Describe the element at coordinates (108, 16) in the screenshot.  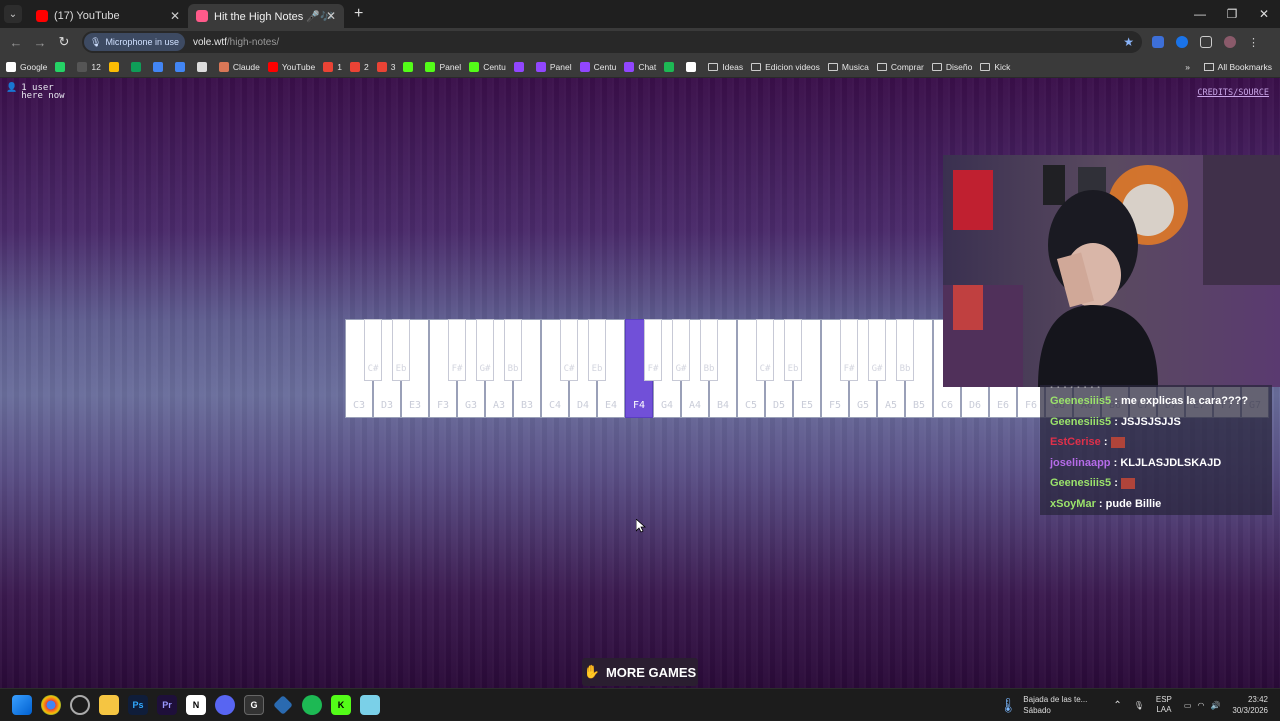
I see `tab-youtube: (17) YouTube ✕` at that location.